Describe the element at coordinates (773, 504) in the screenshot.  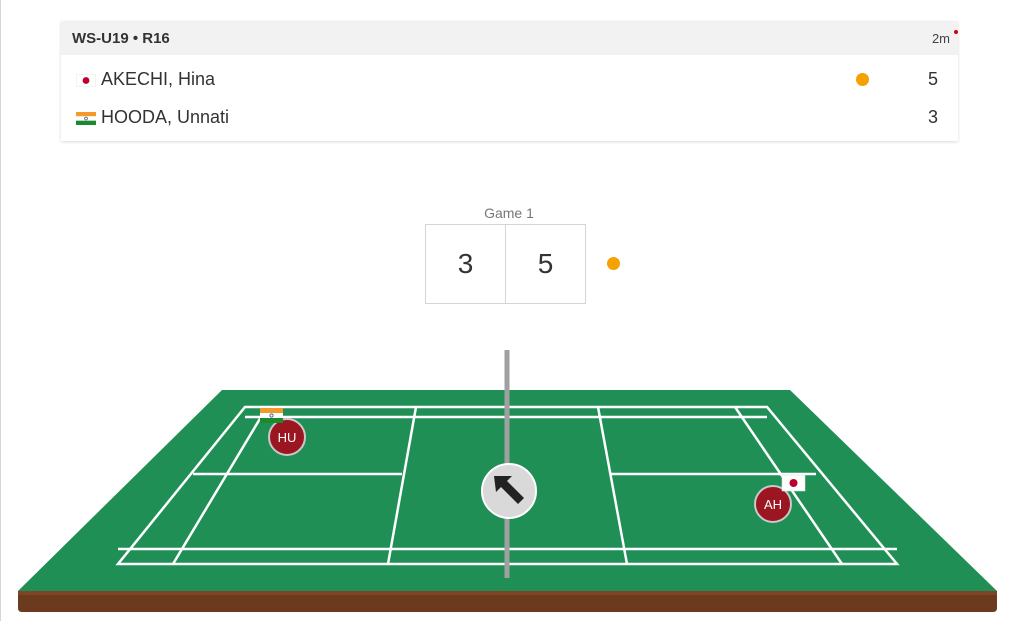
I see `player-initials: AH` at that location.